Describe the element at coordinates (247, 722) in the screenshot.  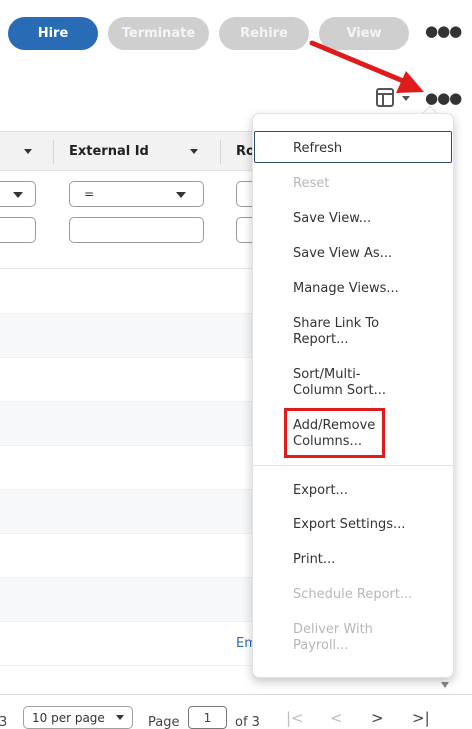
I see `page-total: of 3` at that location.